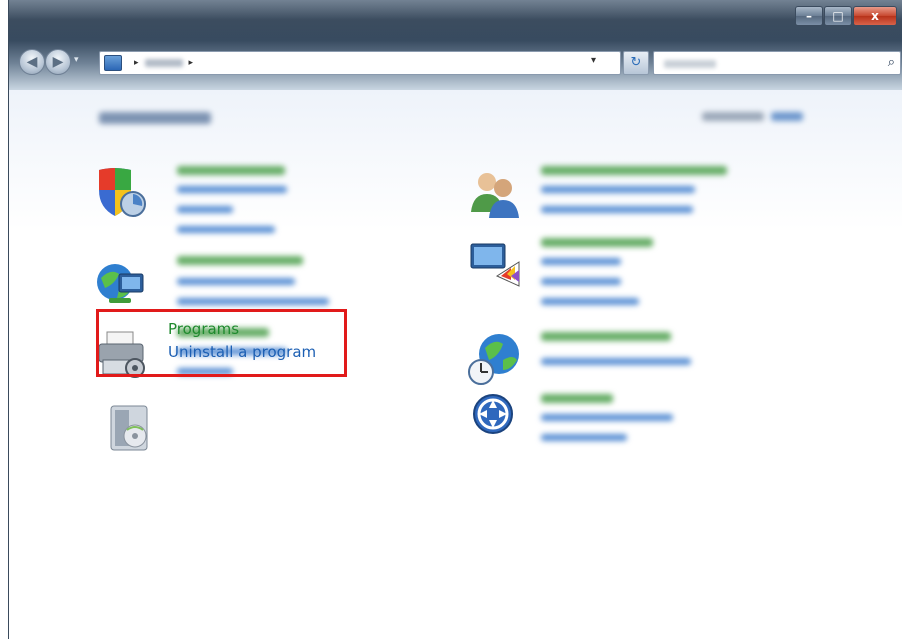 The height and width of the screenshot is (639, 902). Describe the element at coordinates (875, 16) in the screenshot. I see `close-button: x` at that location.